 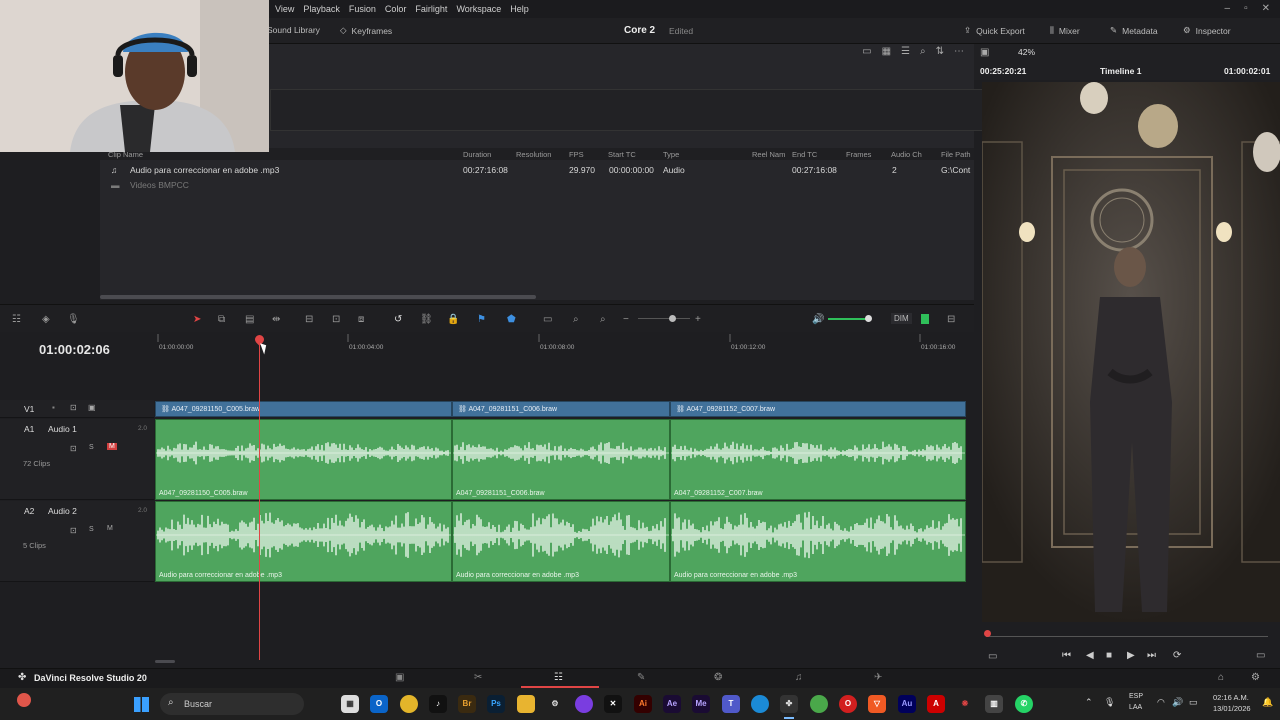 I want to click on fairlight-page-icon: ♫, so click(x=799, y=677).